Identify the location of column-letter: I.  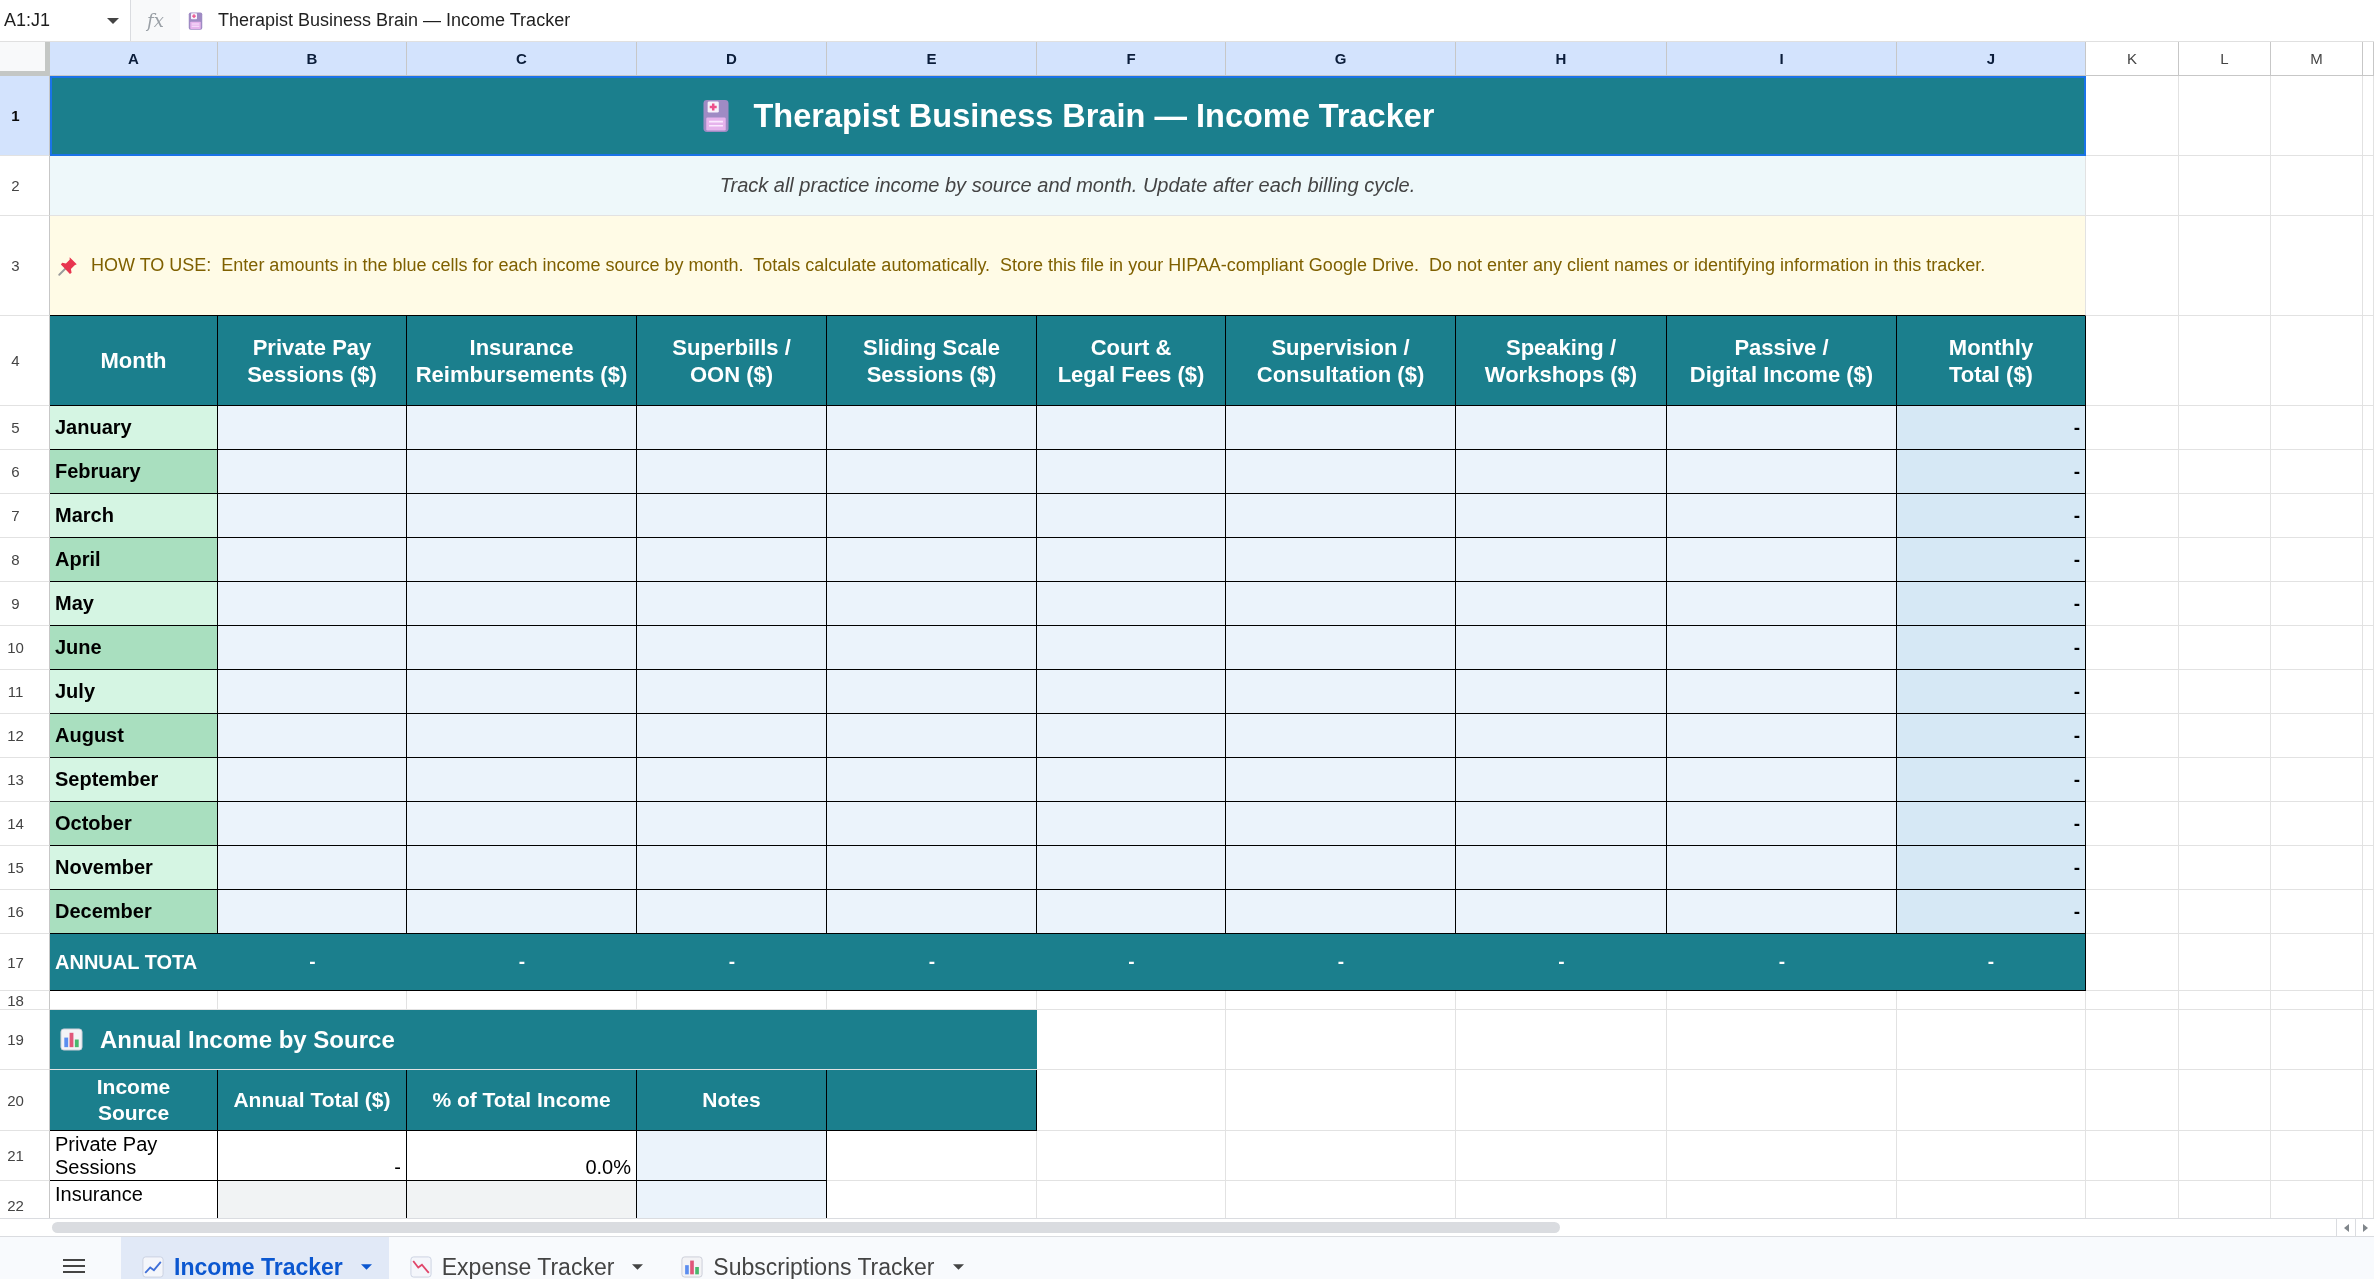
(1782, 59).